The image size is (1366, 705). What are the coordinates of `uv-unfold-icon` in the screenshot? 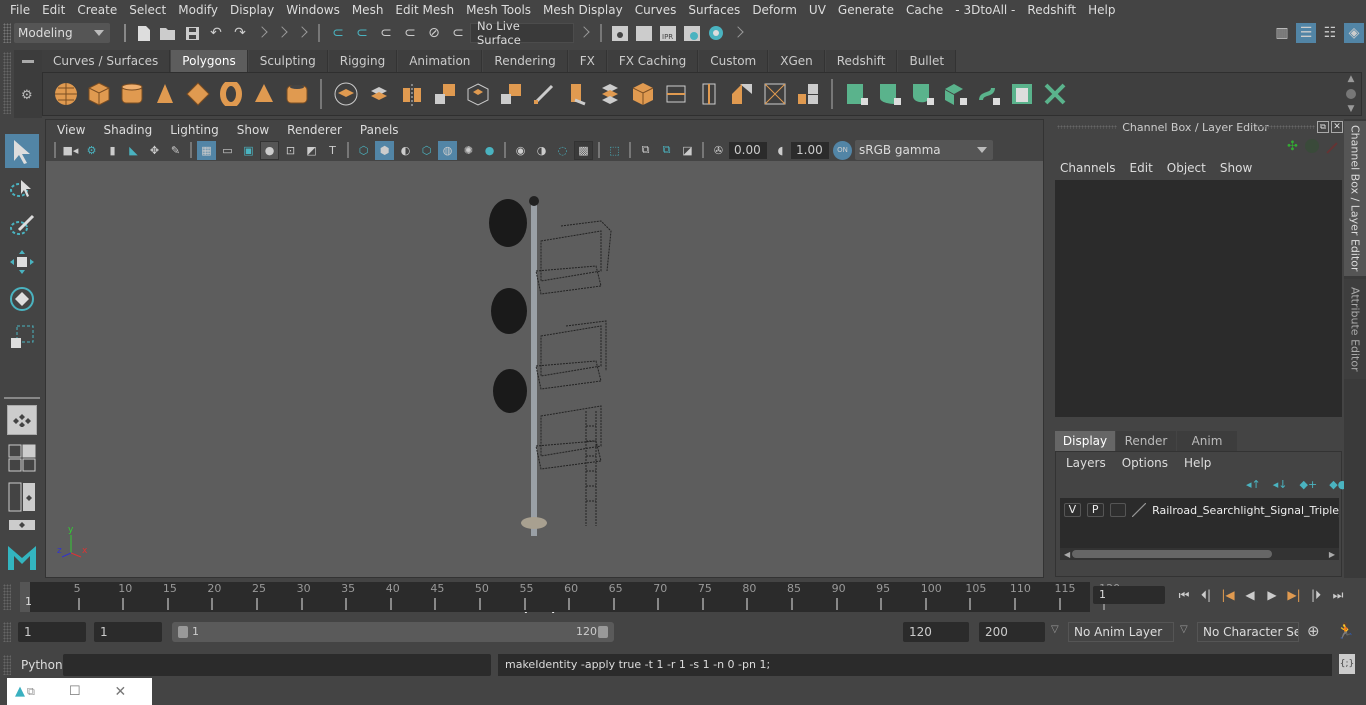 It's located at (1055, 94).